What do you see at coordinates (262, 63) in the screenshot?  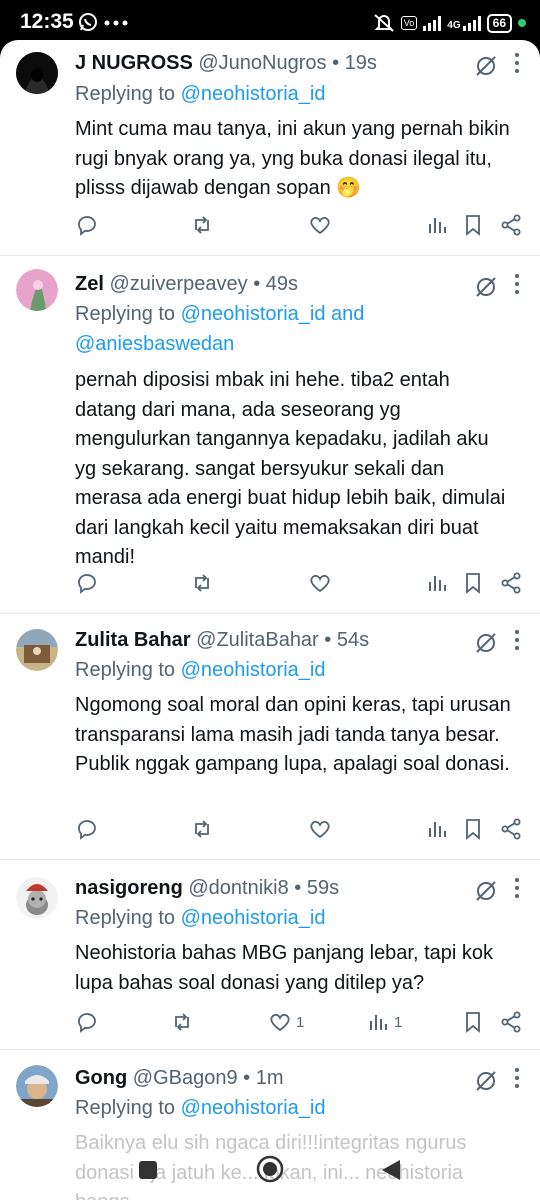 I see `handle: @JunoNugros` at bounding box center [262, 63].